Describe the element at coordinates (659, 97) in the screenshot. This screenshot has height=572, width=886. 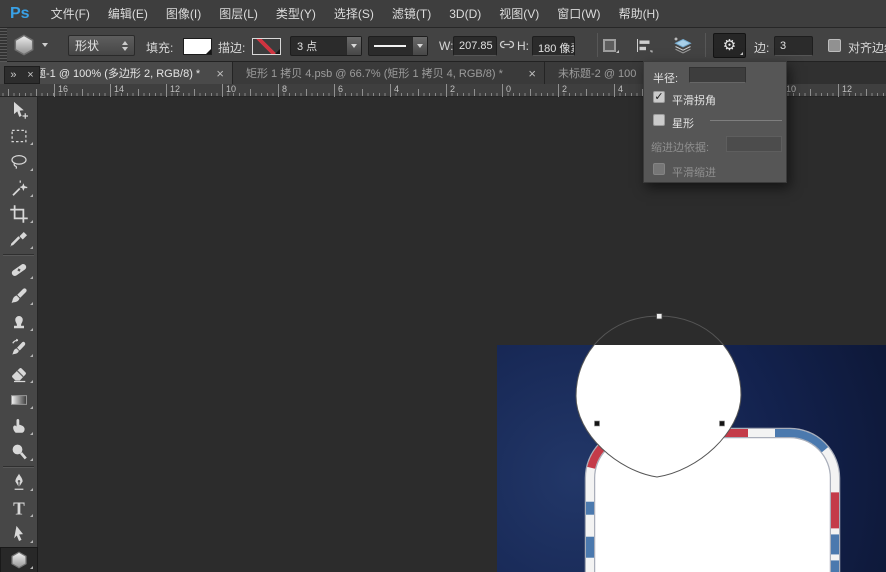
I see `smooth-corners-checkbox: ✓` at that location.